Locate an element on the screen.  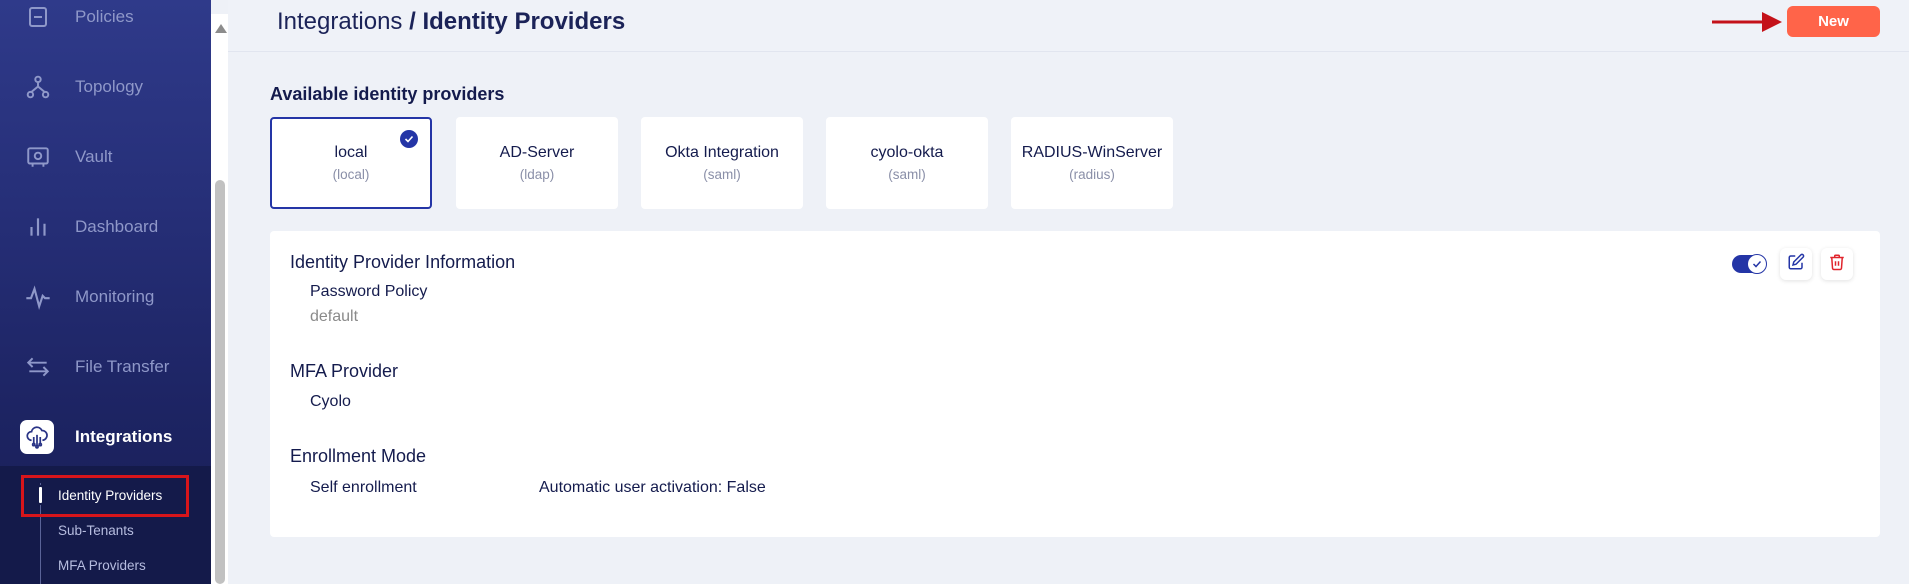
password-policy-value: default is located at coordinates (334, 316).